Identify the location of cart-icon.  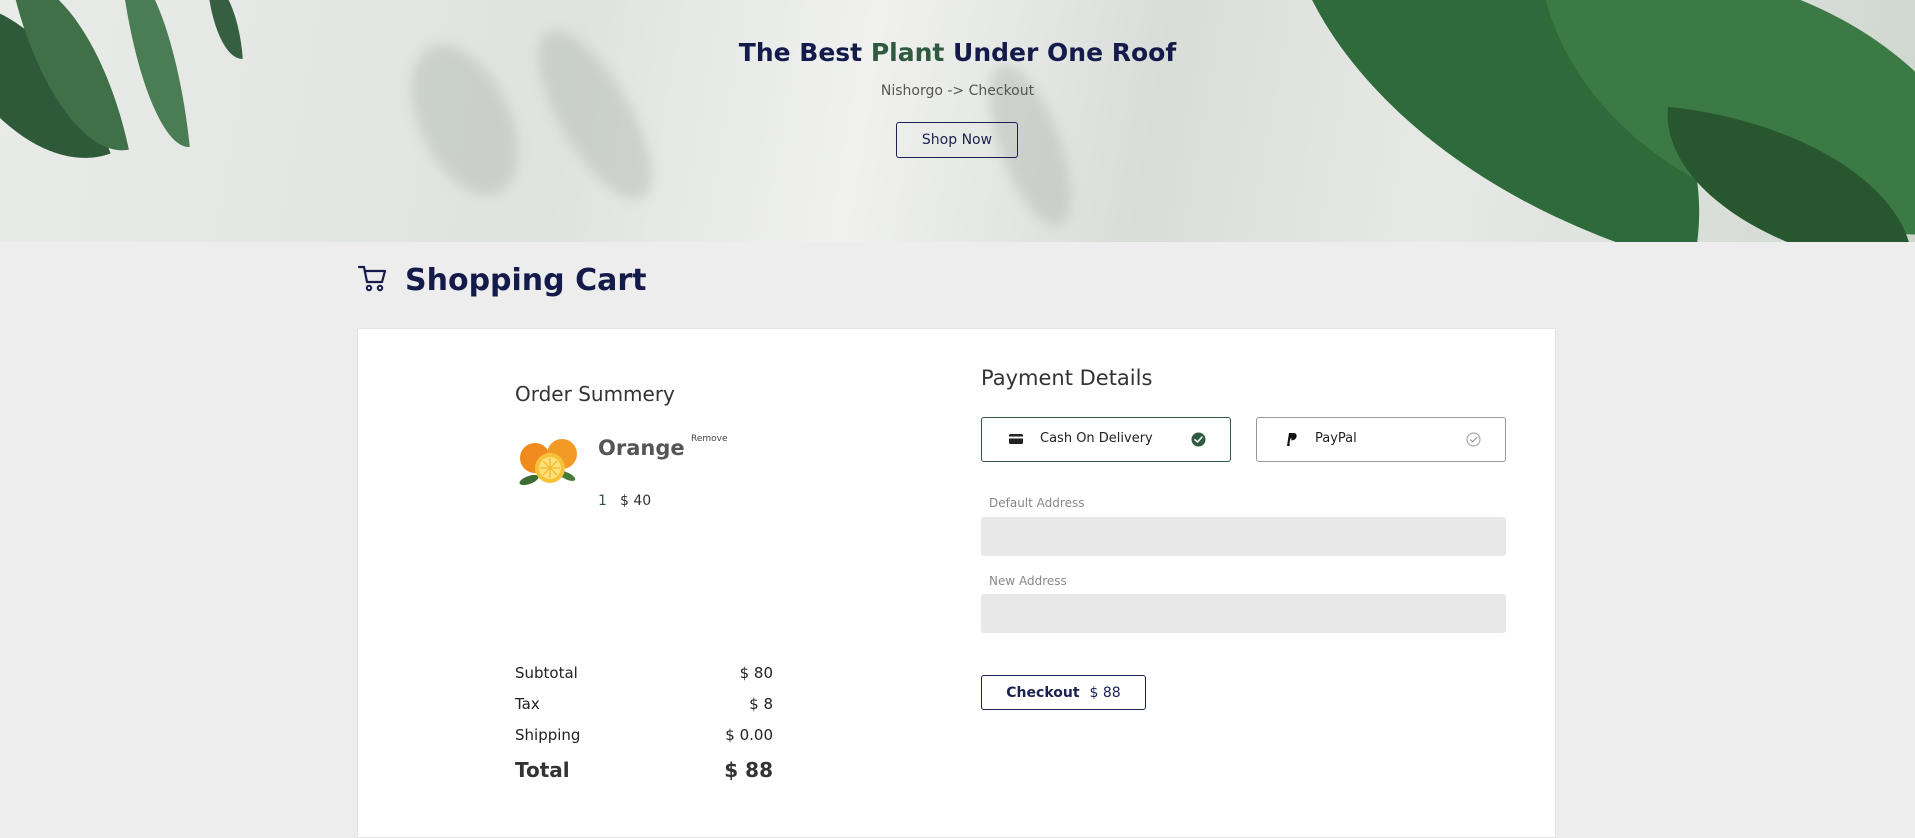
(372, 280).